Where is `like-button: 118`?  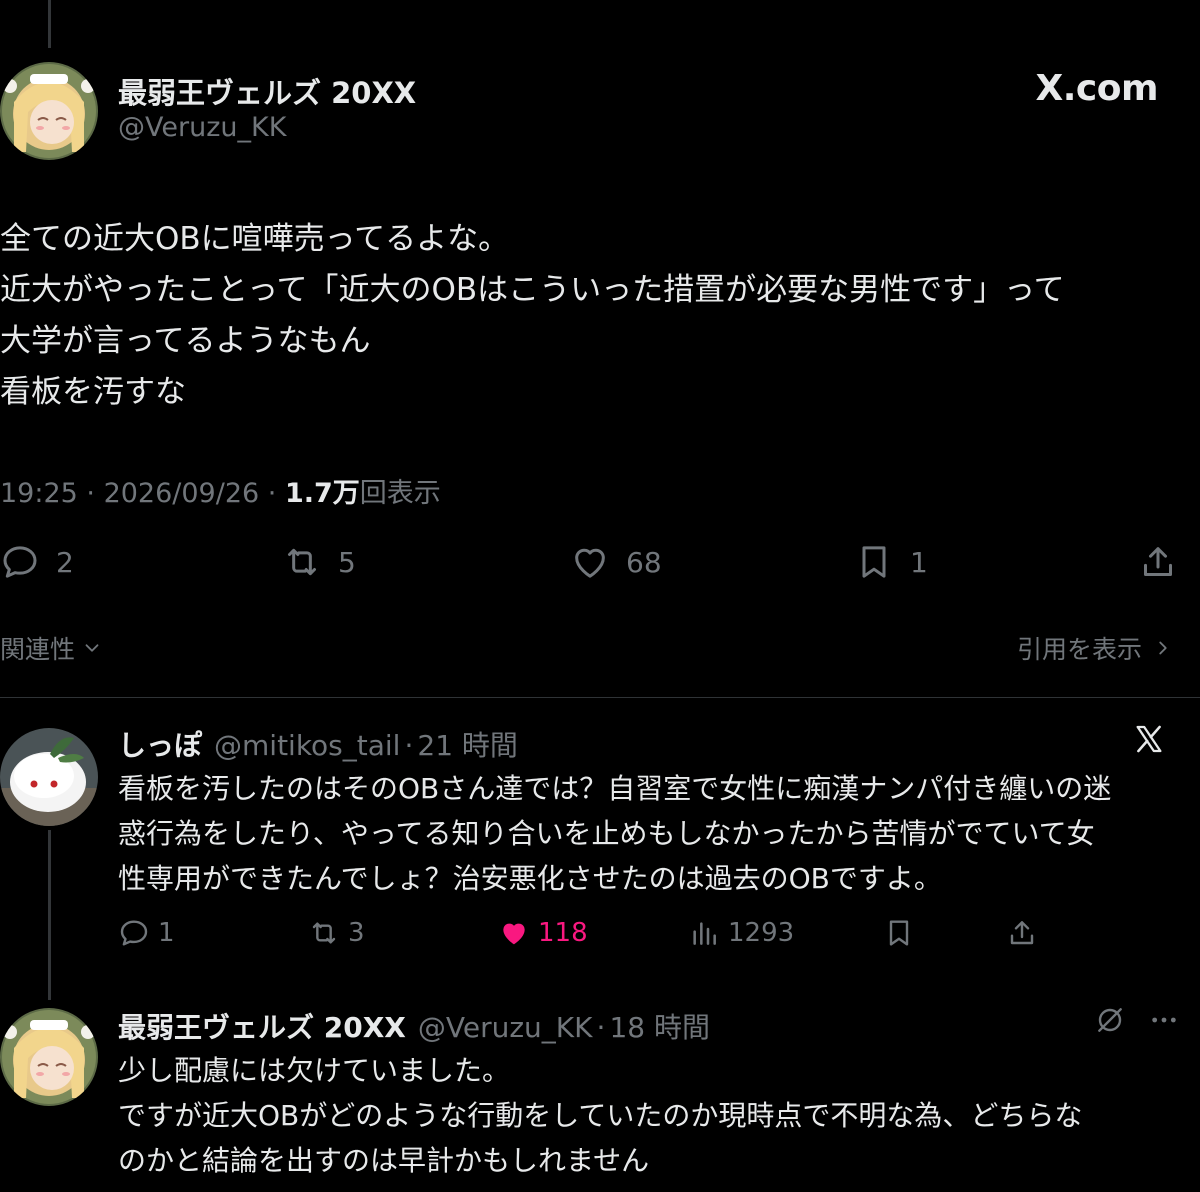
like-button: 118 is located at coordinates (543, 933).